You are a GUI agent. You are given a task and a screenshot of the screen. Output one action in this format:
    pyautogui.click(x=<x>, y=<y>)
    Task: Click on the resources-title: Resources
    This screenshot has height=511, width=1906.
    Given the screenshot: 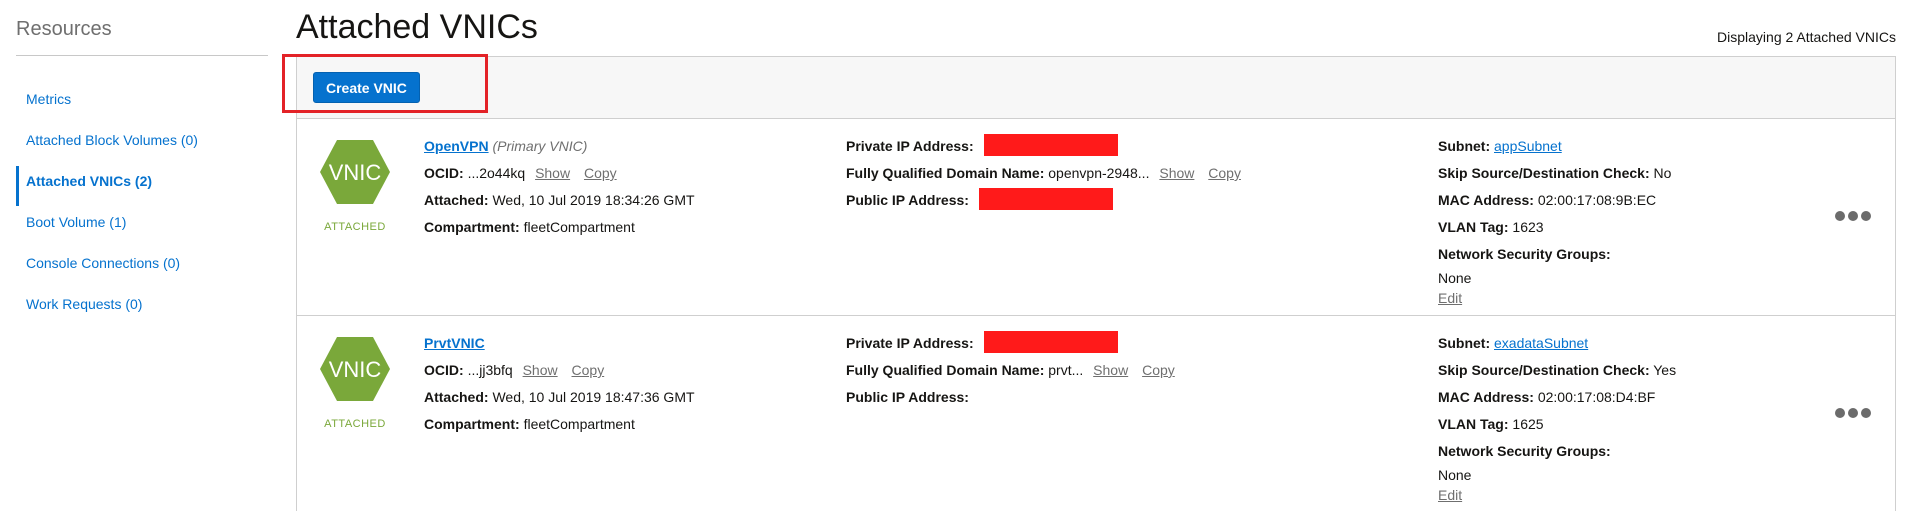 What is the action you would take?
    pyautogui.click(x=64, y=29)
    